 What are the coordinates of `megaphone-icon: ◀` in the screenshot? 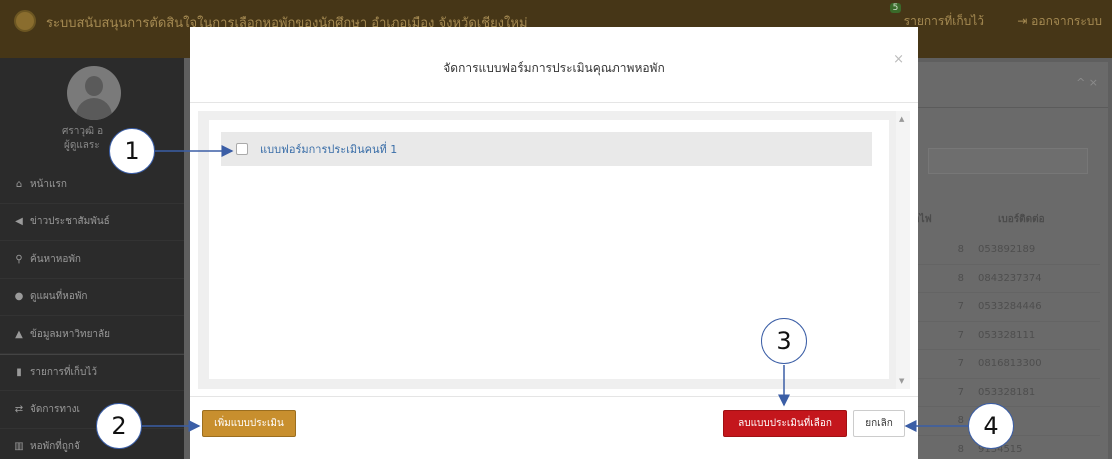 It's located at (19, 222).